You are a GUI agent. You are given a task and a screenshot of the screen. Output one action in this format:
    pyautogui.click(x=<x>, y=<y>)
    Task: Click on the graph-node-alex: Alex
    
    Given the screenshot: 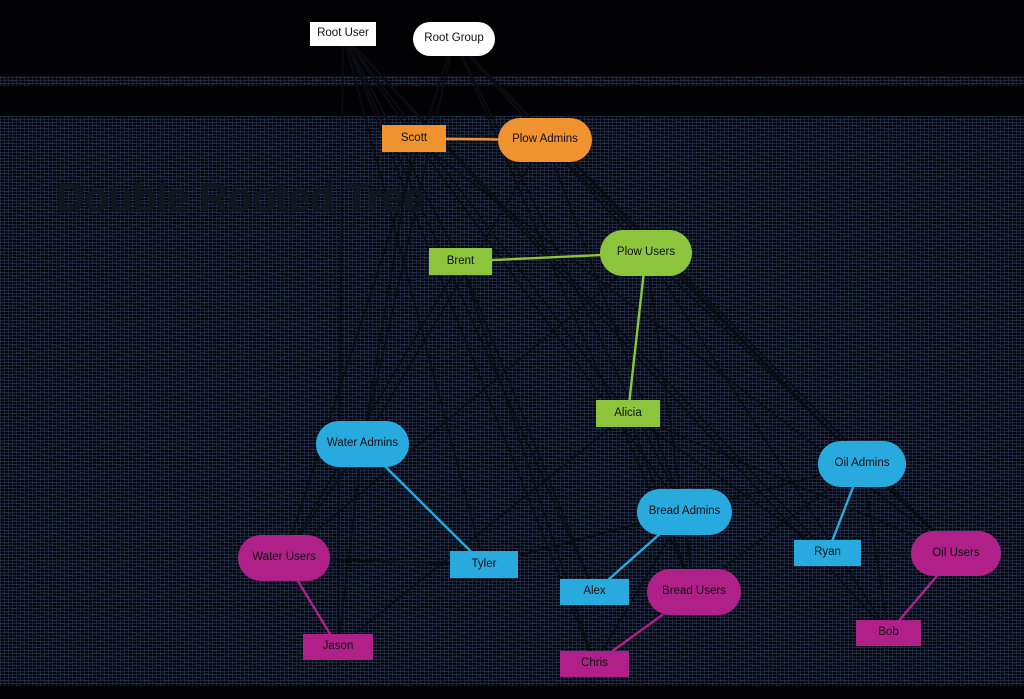 What is the action you would take?
    pyautogui.click(x=594, y=592)
    